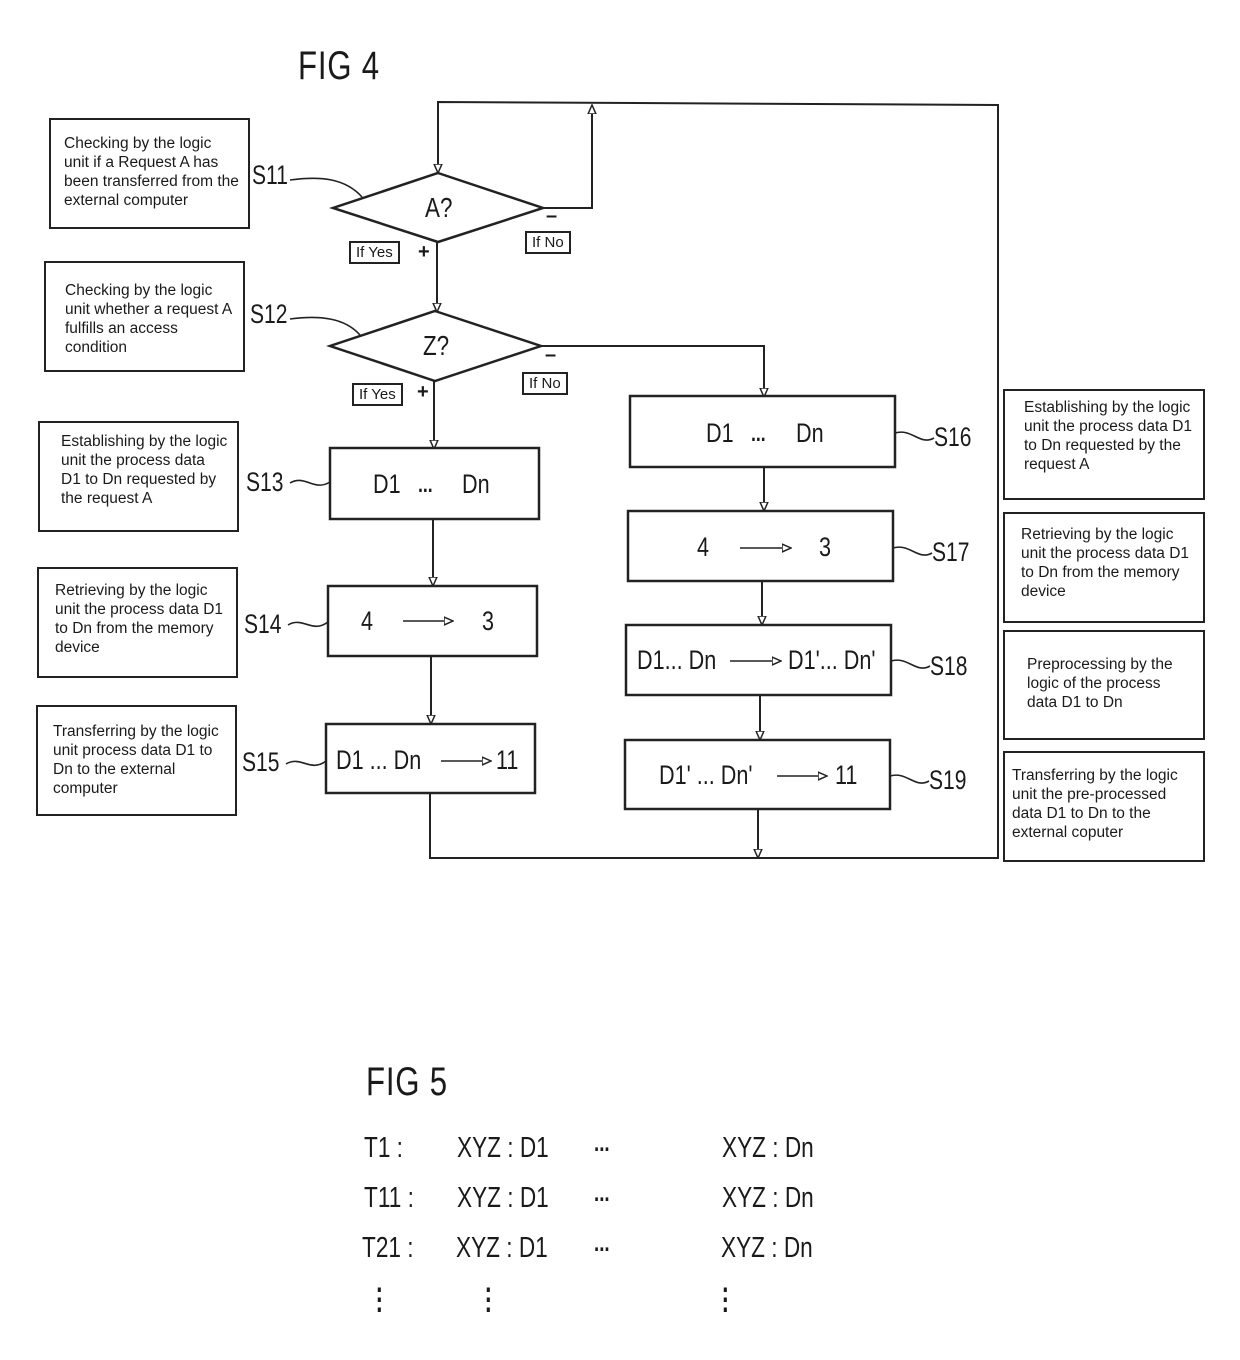  Describe the element at coordinates (949, 666) in the screenshot. I see `step-label-s18: S18` at that location.